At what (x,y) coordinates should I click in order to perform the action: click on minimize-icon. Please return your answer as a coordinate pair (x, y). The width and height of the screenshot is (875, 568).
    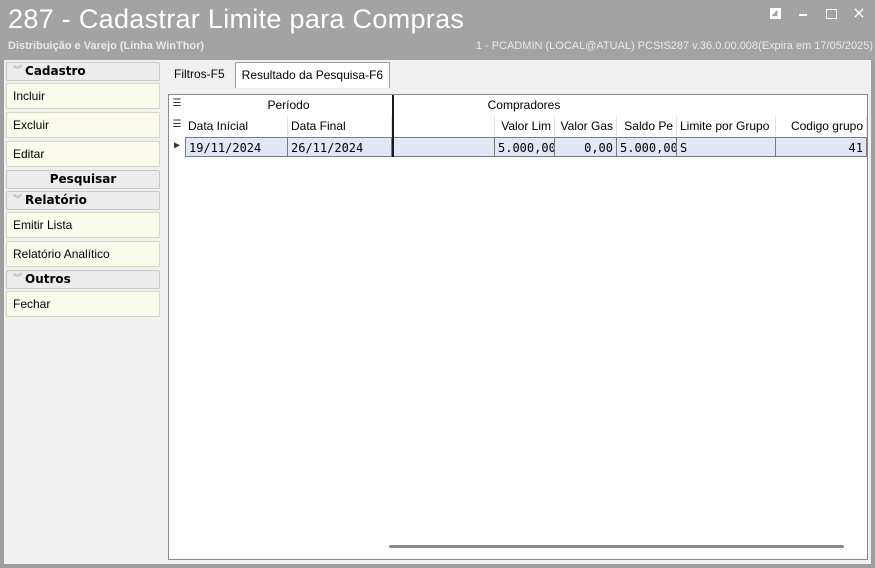
    Looking at the image, I should click on (803, 13).